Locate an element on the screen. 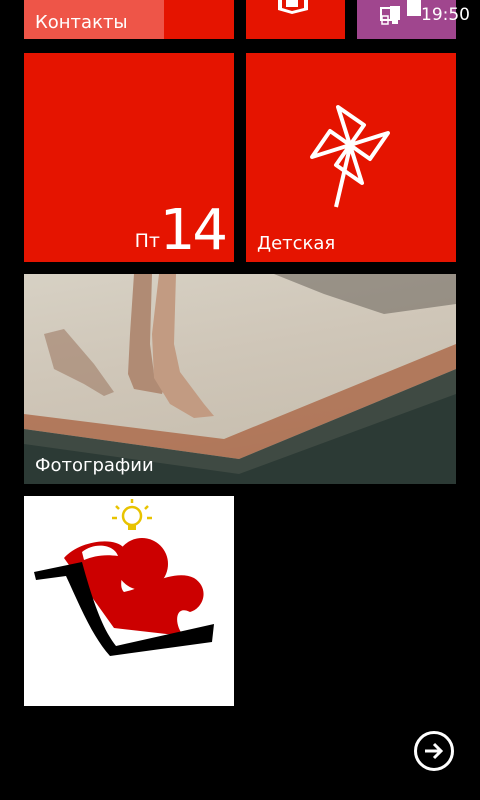 This screenshot has height=800, width=480. arrow-right-circle-icon is located at coordinates (434, 751).